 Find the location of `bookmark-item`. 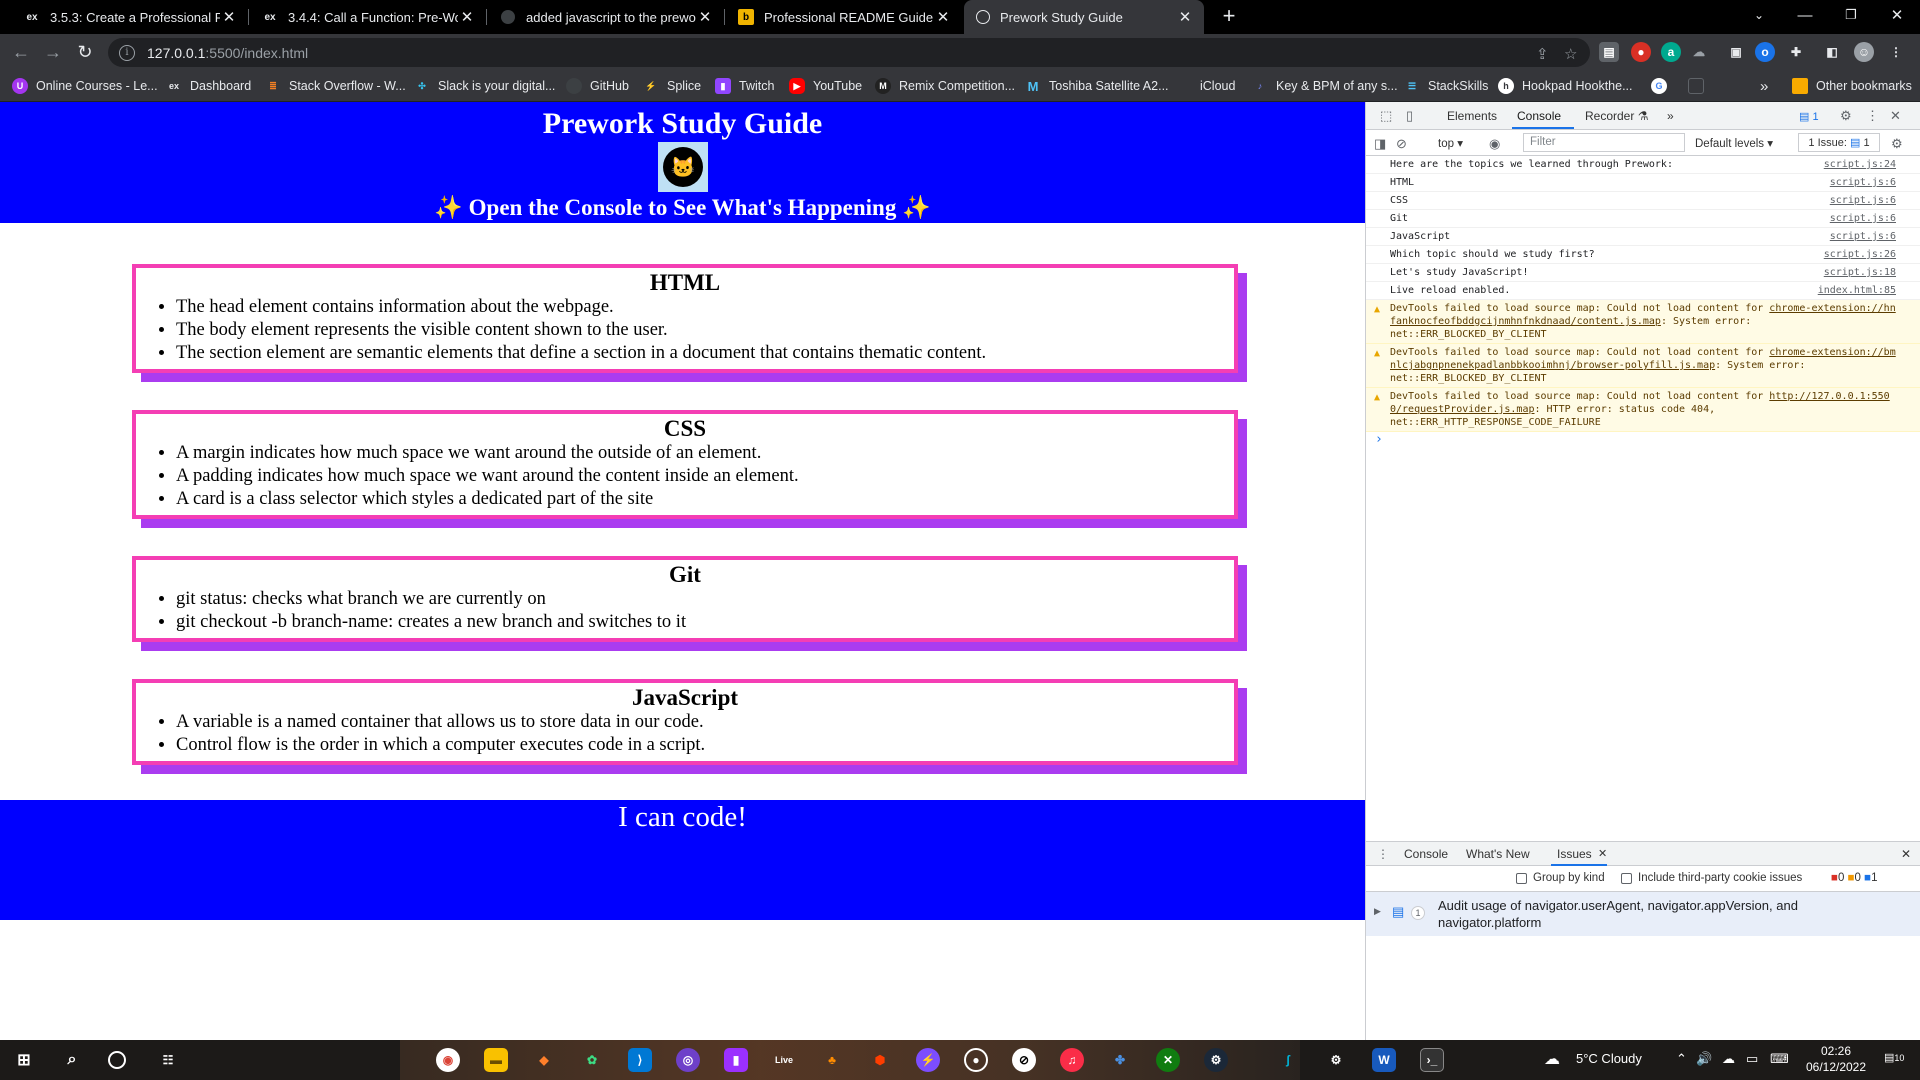

bookmark-item is located at coordinates (1700, 86).